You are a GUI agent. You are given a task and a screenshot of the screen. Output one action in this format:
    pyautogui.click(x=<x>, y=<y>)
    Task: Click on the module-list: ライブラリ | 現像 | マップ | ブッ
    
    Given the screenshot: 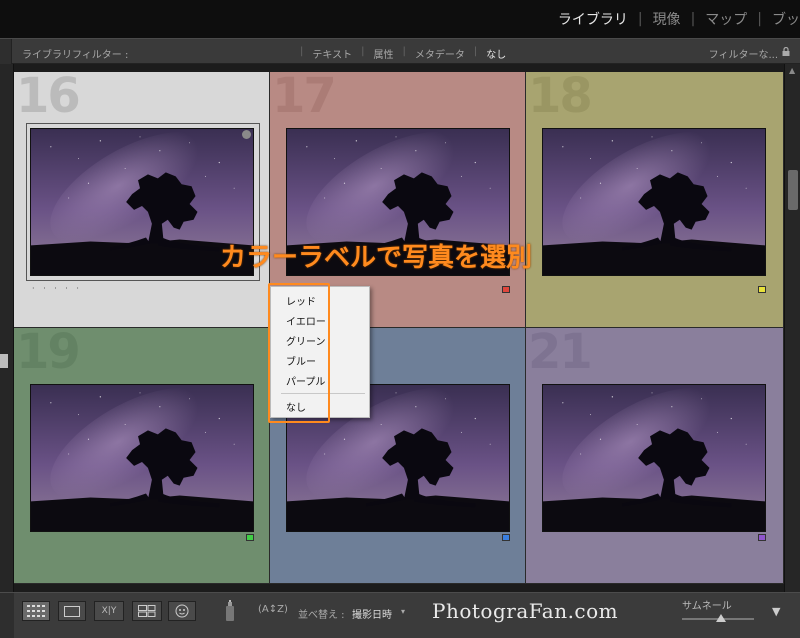 What is the action you would take?
    pyautogui.click(x=674, y=19)
    